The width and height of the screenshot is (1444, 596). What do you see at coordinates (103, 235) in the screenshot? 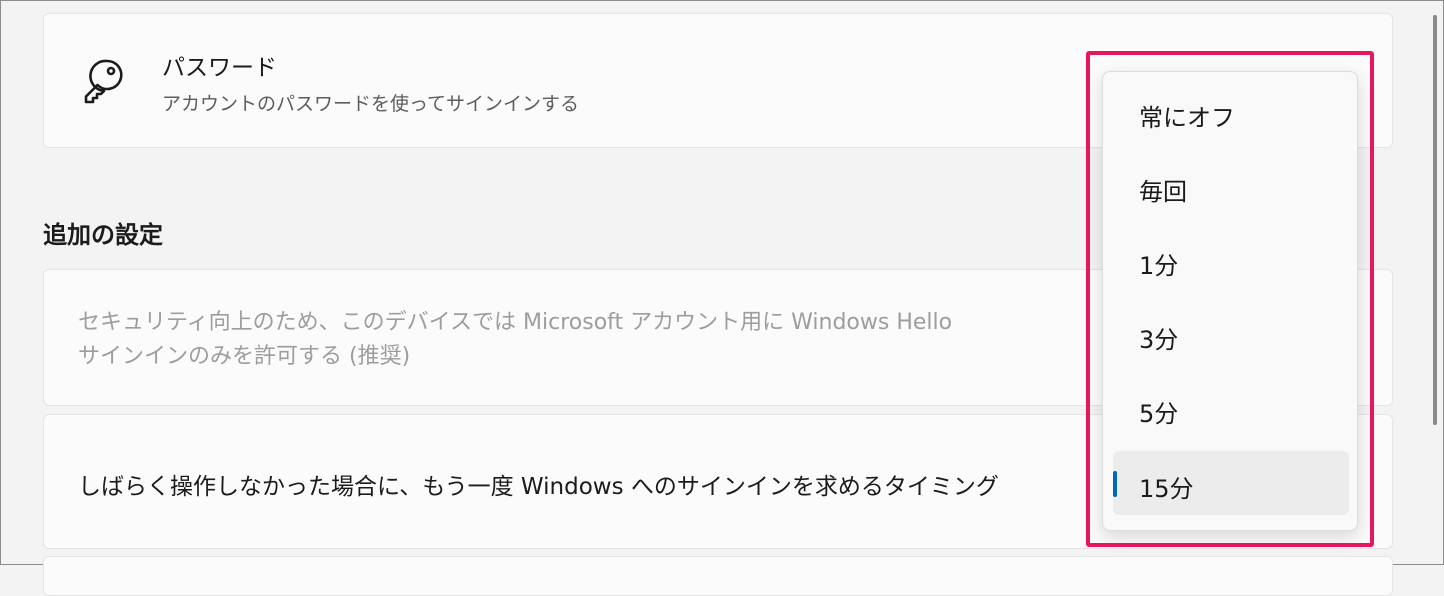
I see `additional-settings-heading: 追加の設定` at bounding box center [103, 235].